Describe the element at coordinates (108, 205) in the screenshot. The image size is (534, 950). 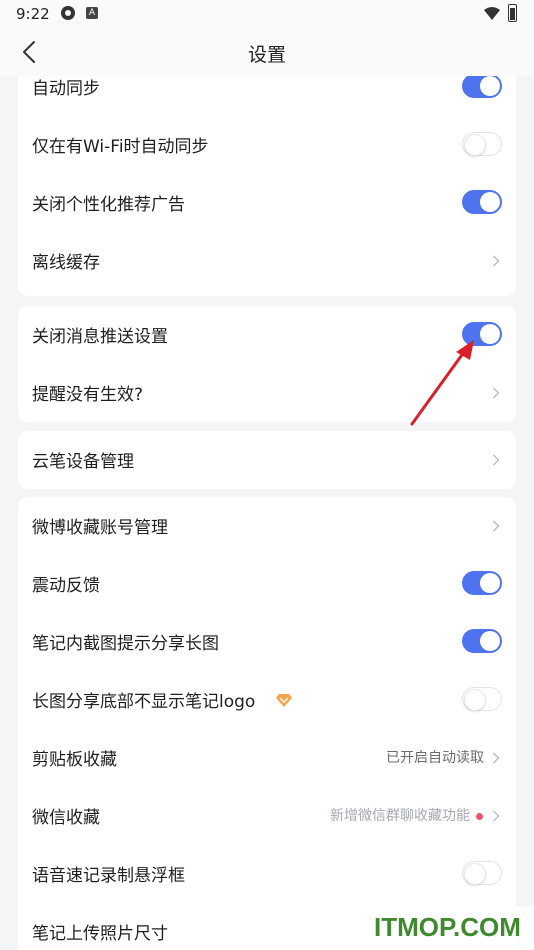
I see `setting-label: 关闭个性化推荐广告` at that location.